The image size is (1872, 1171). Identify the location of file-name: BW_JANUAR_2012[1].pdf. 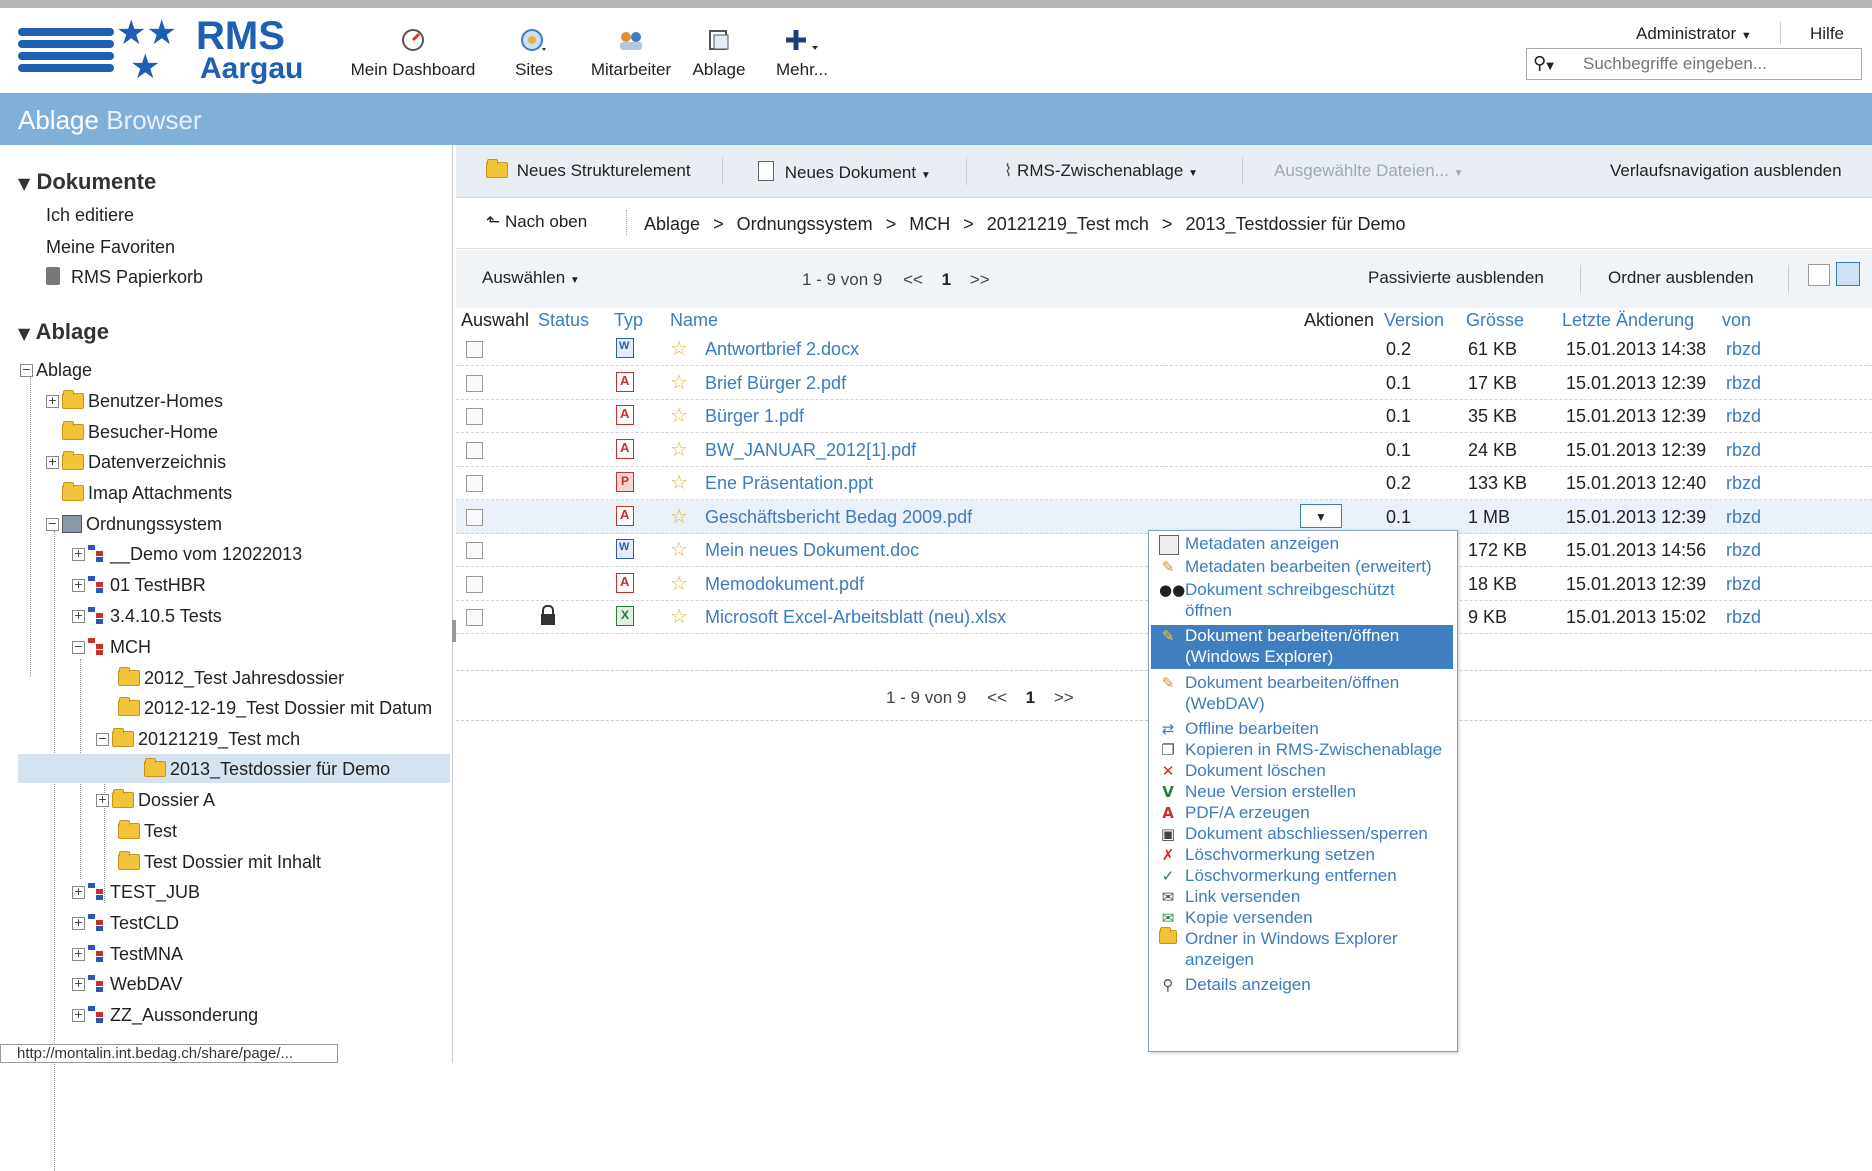
(810, 450).